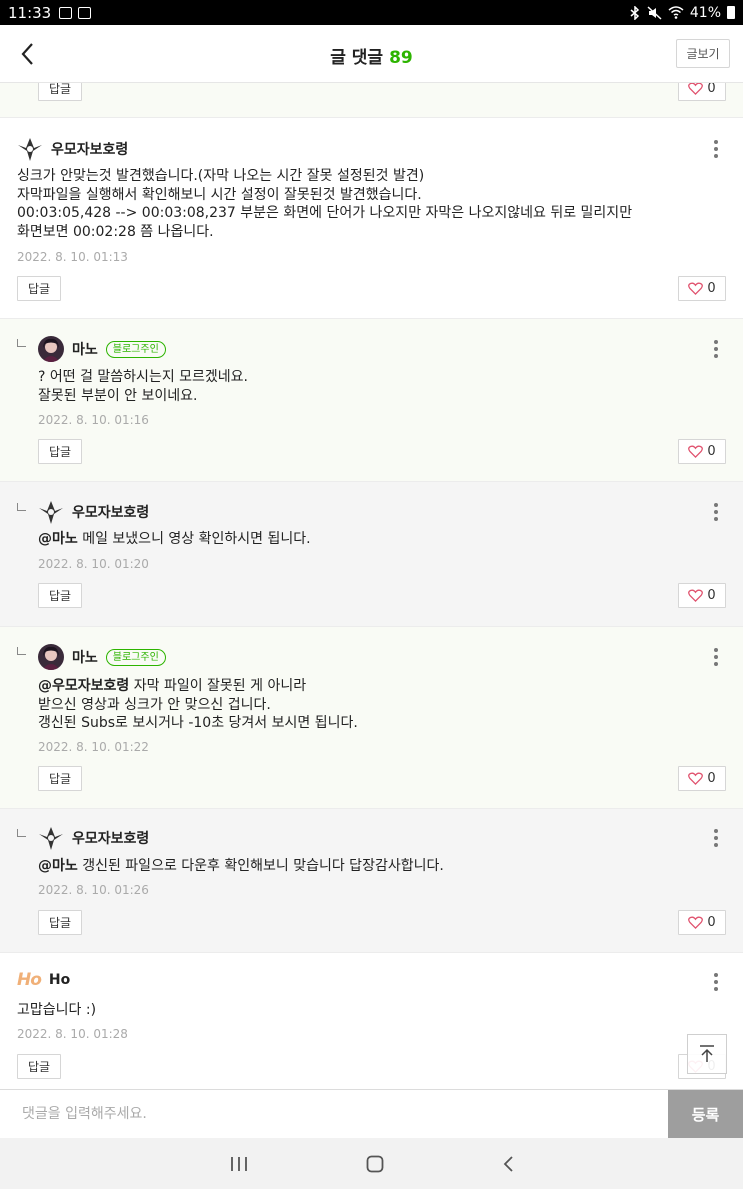 This screenshot has height=1189, width=743. What do you see at coordinates (334, 1114) in the screenshot?
I see `comment-input` at bounding box center [334, 1114].